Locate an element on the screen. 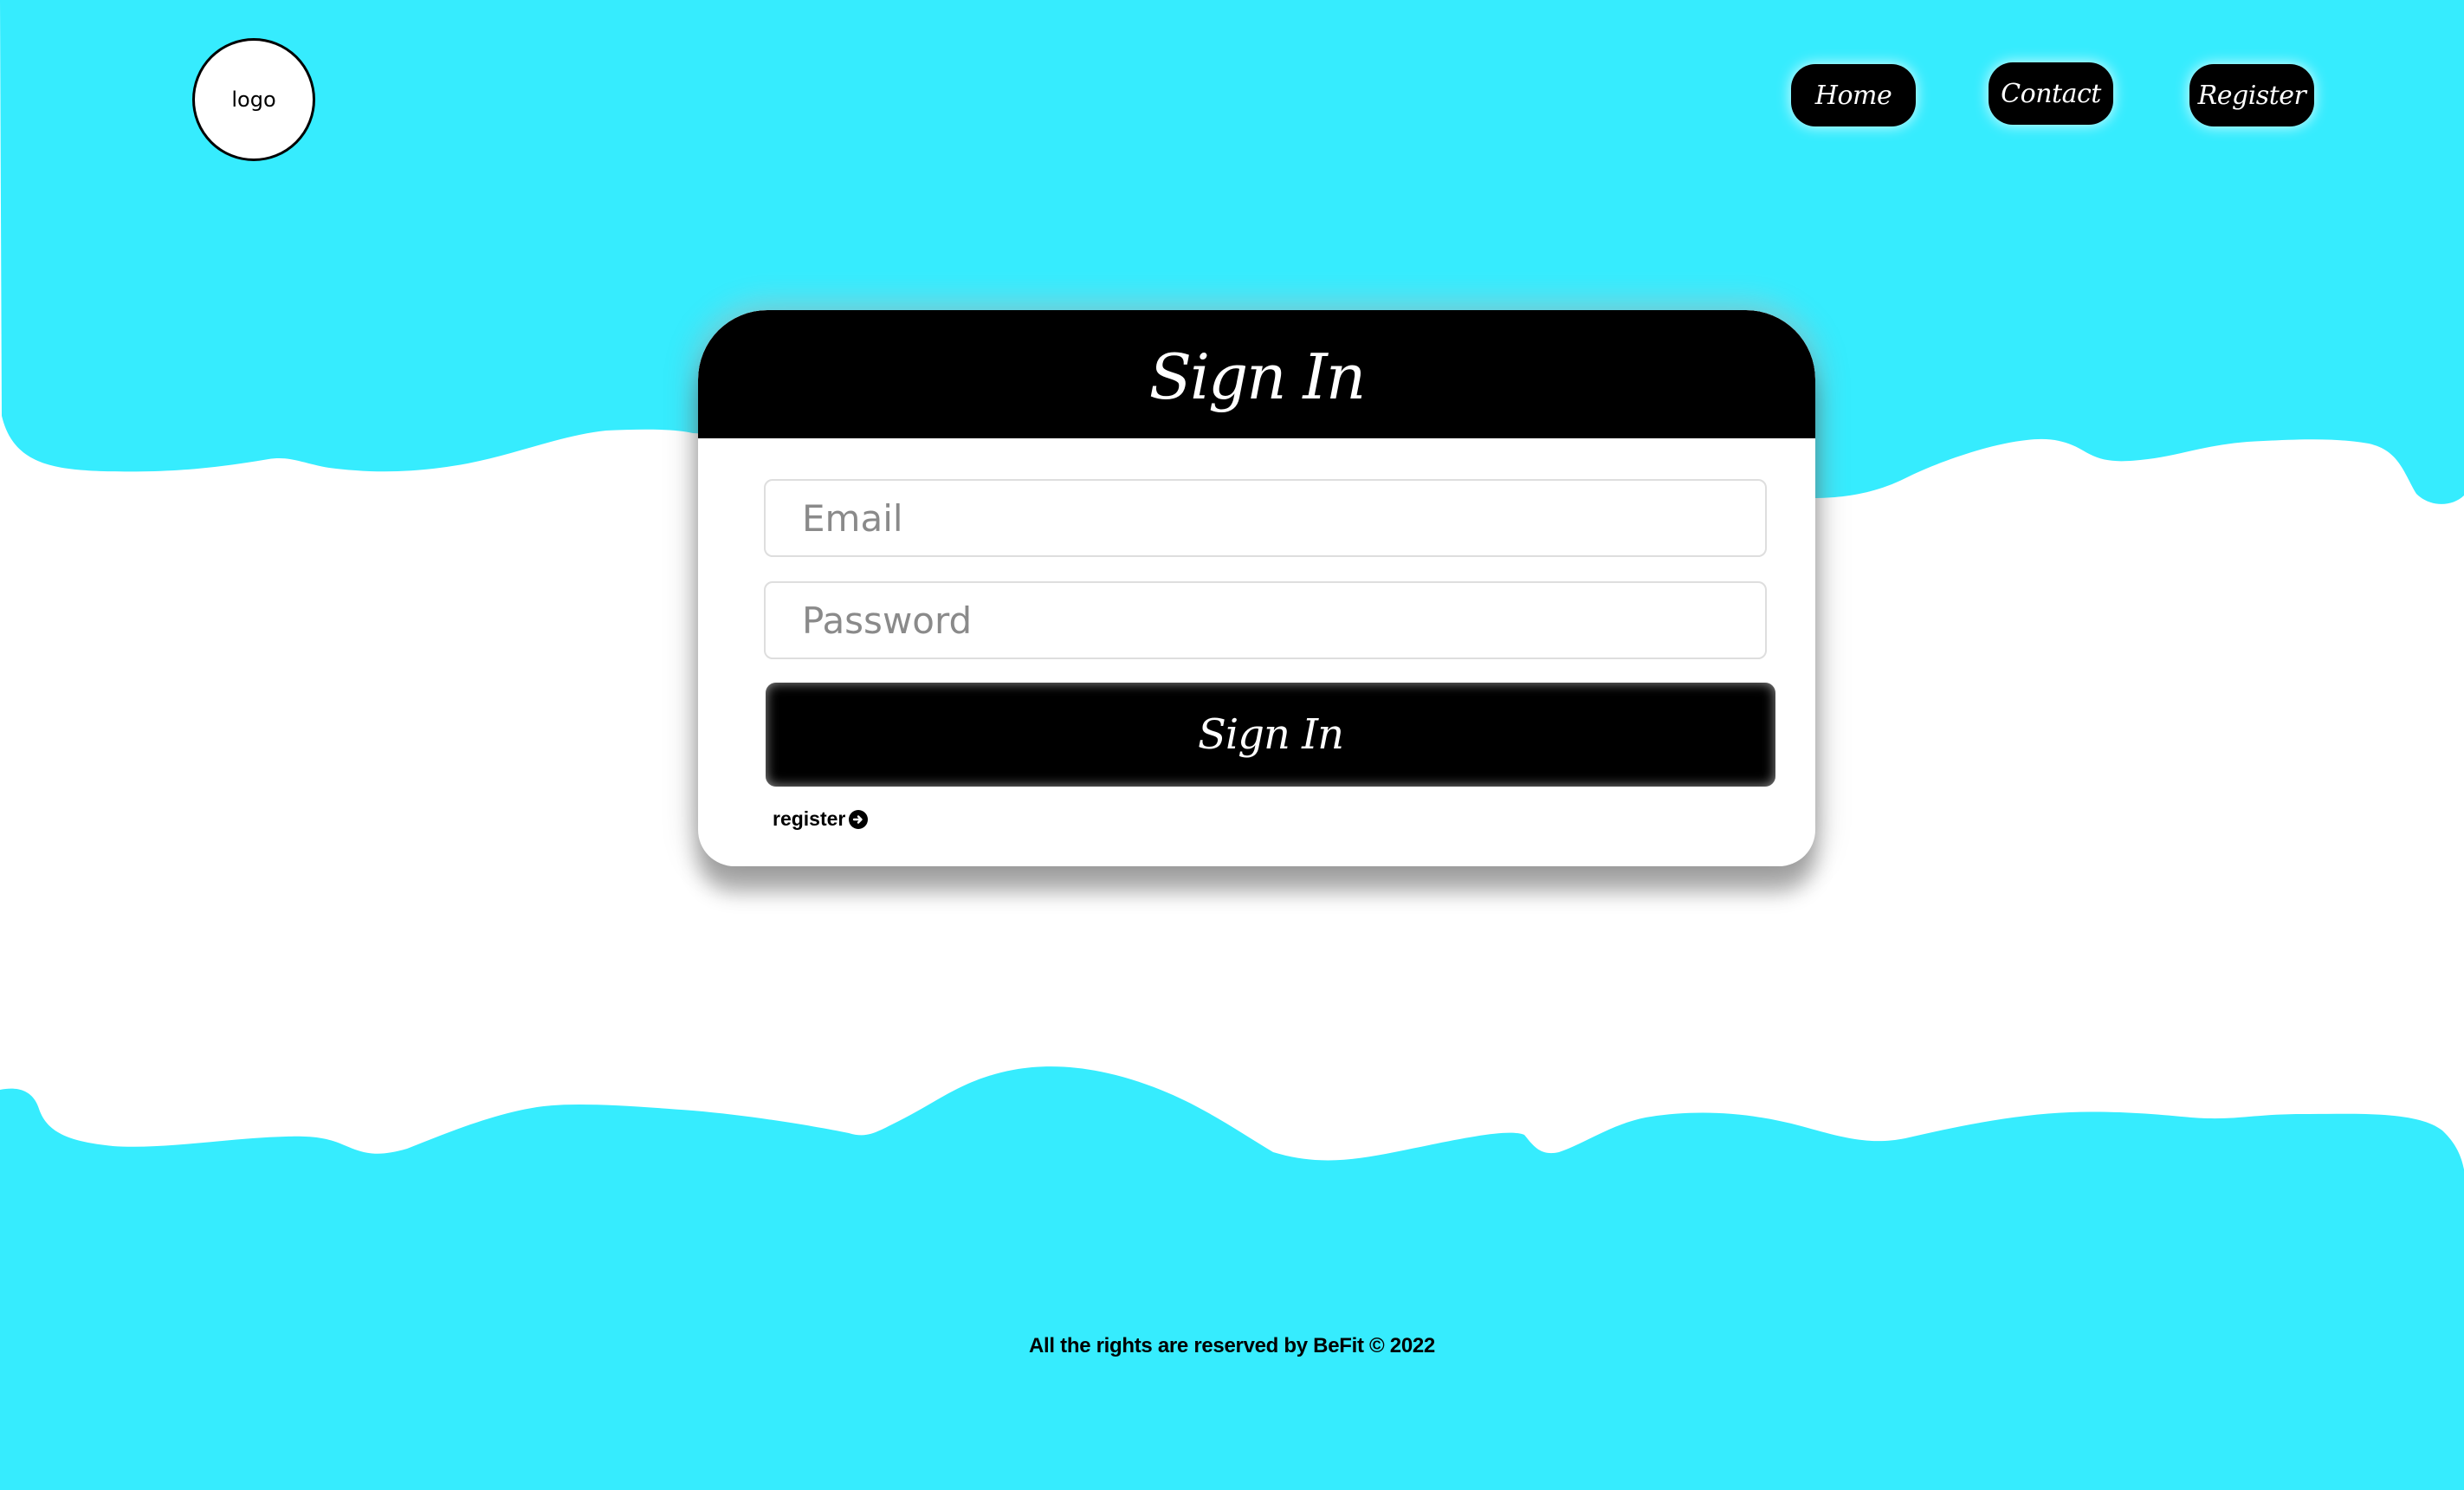 The width and height of the screenshot is (2464, 1490). signin-card-header: Sign In is located at coordinates (1256, 374).